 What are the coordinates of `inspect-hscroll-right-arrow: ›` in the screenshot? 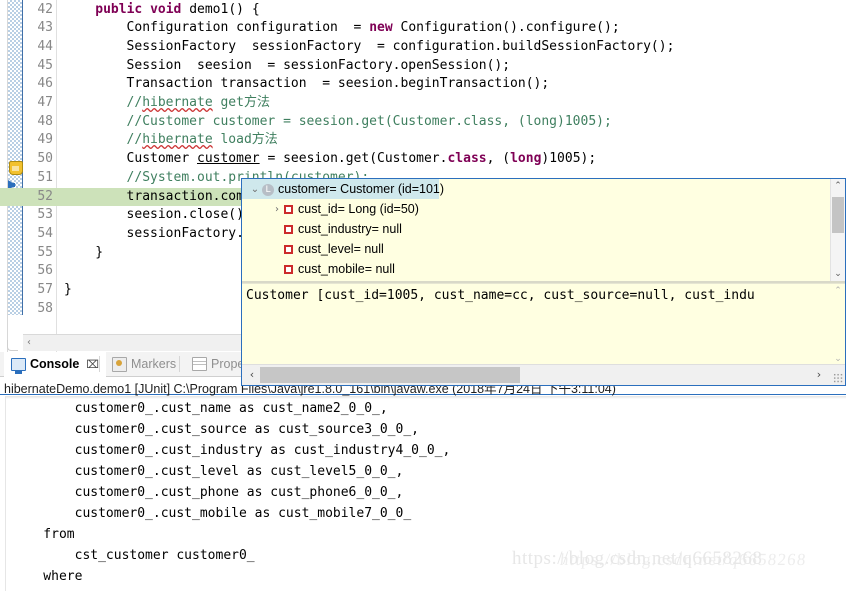 It's located at (819, 375).